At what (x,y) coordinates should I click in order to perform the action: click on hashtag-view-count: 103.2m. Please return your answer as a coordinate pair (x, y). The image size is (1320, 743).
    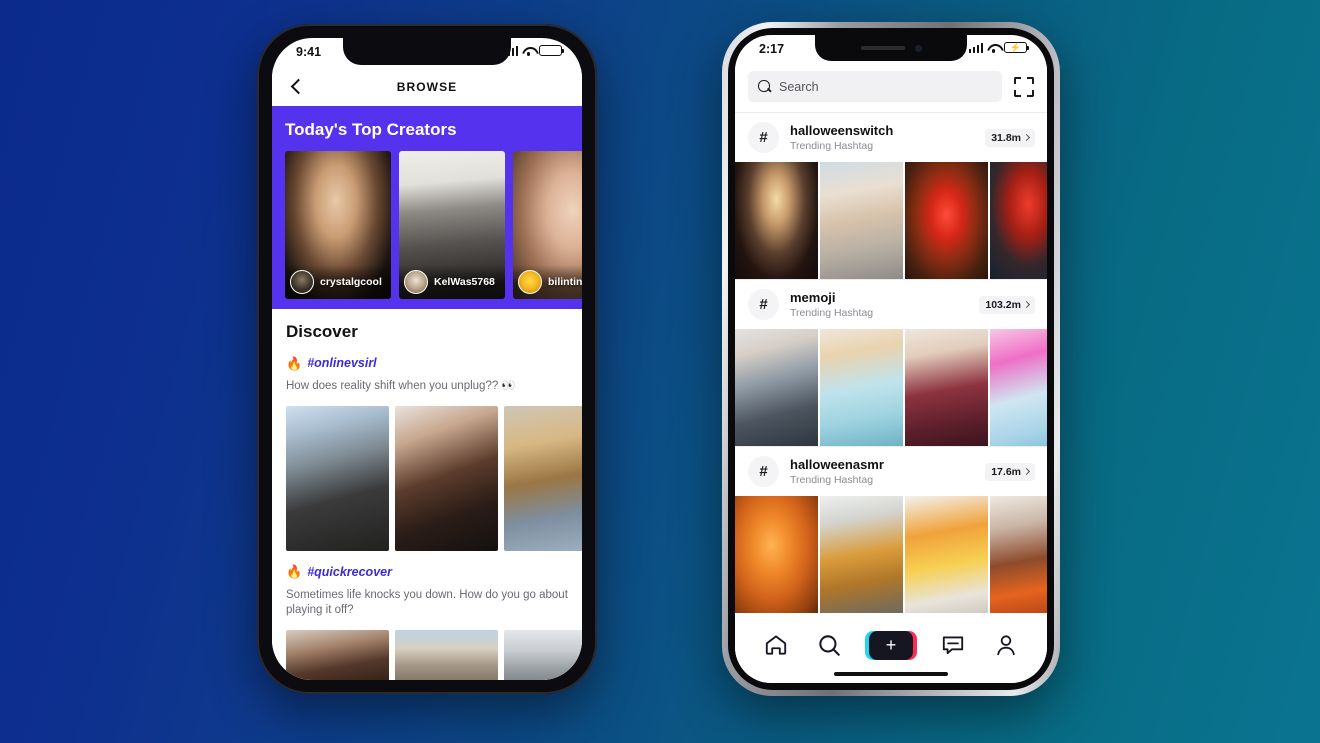
    Looking at the image, I should click on (1007, 304).